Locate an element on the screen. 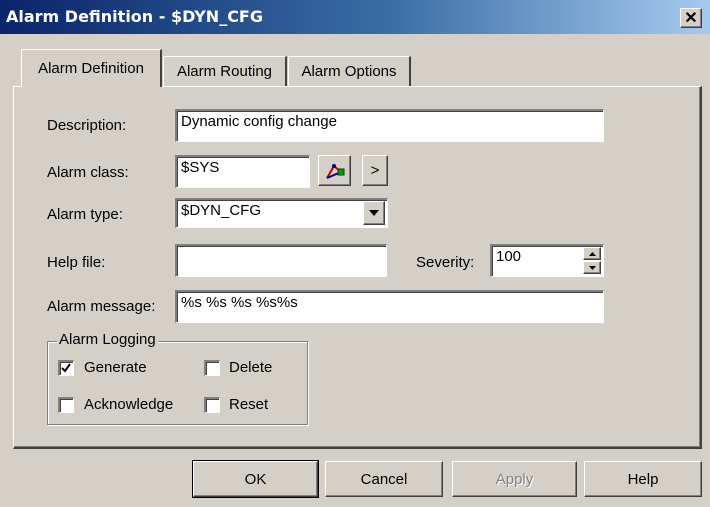 The width and height of the screenshot is (710, 507). cancel-label: Cancel is located at coordinates (384, 479).